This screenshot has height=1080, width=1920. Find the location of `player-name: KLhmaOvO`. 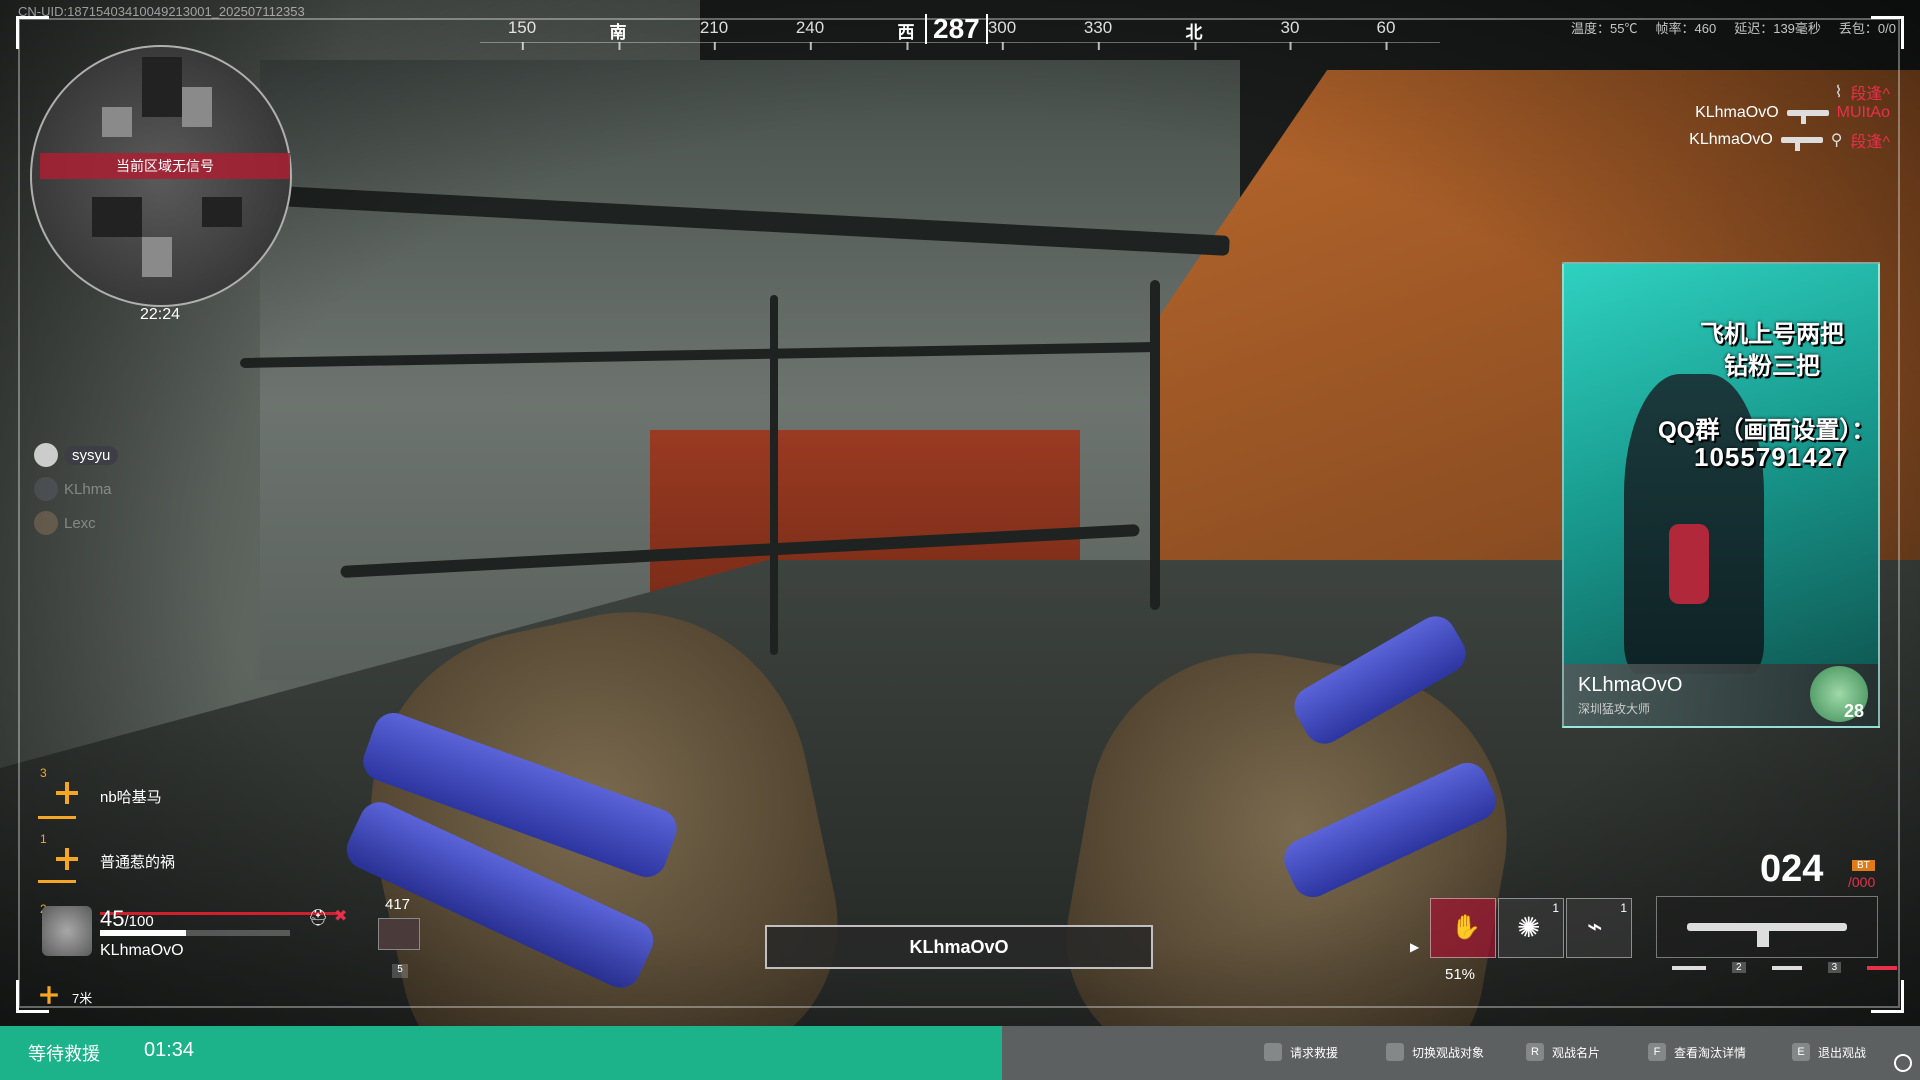

player-name: KLhmaOvO is located at coordinates (142, 950).